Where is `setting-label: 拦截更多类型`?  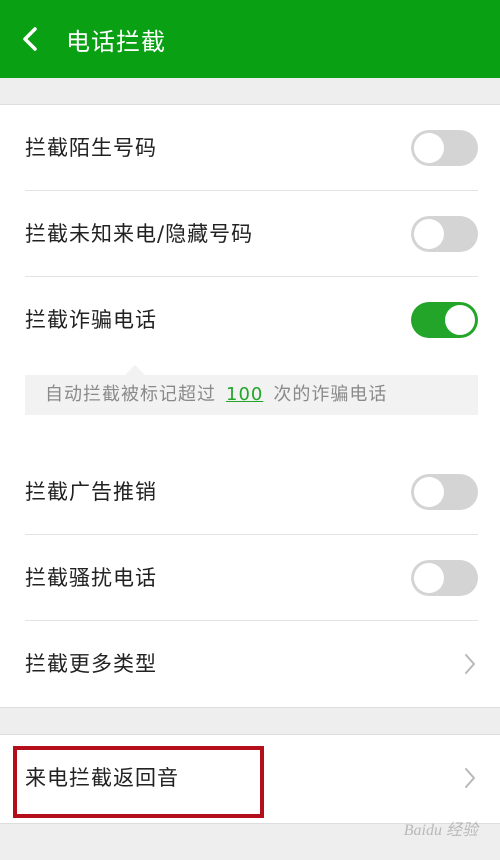 setting-label: 拦截更多类型 is located at coordinates (91, 664).